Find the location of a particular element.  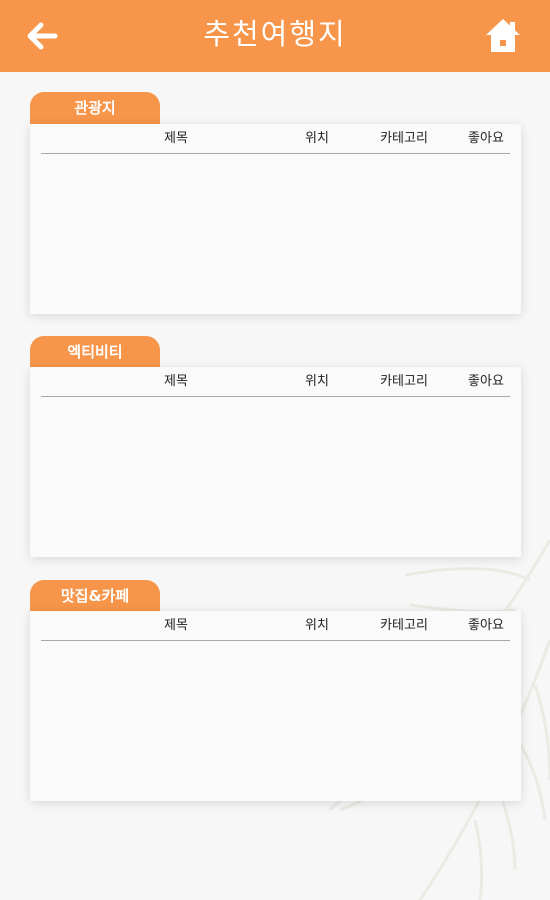

page-title: 추천여행지 is located at coordinates (275, 34).